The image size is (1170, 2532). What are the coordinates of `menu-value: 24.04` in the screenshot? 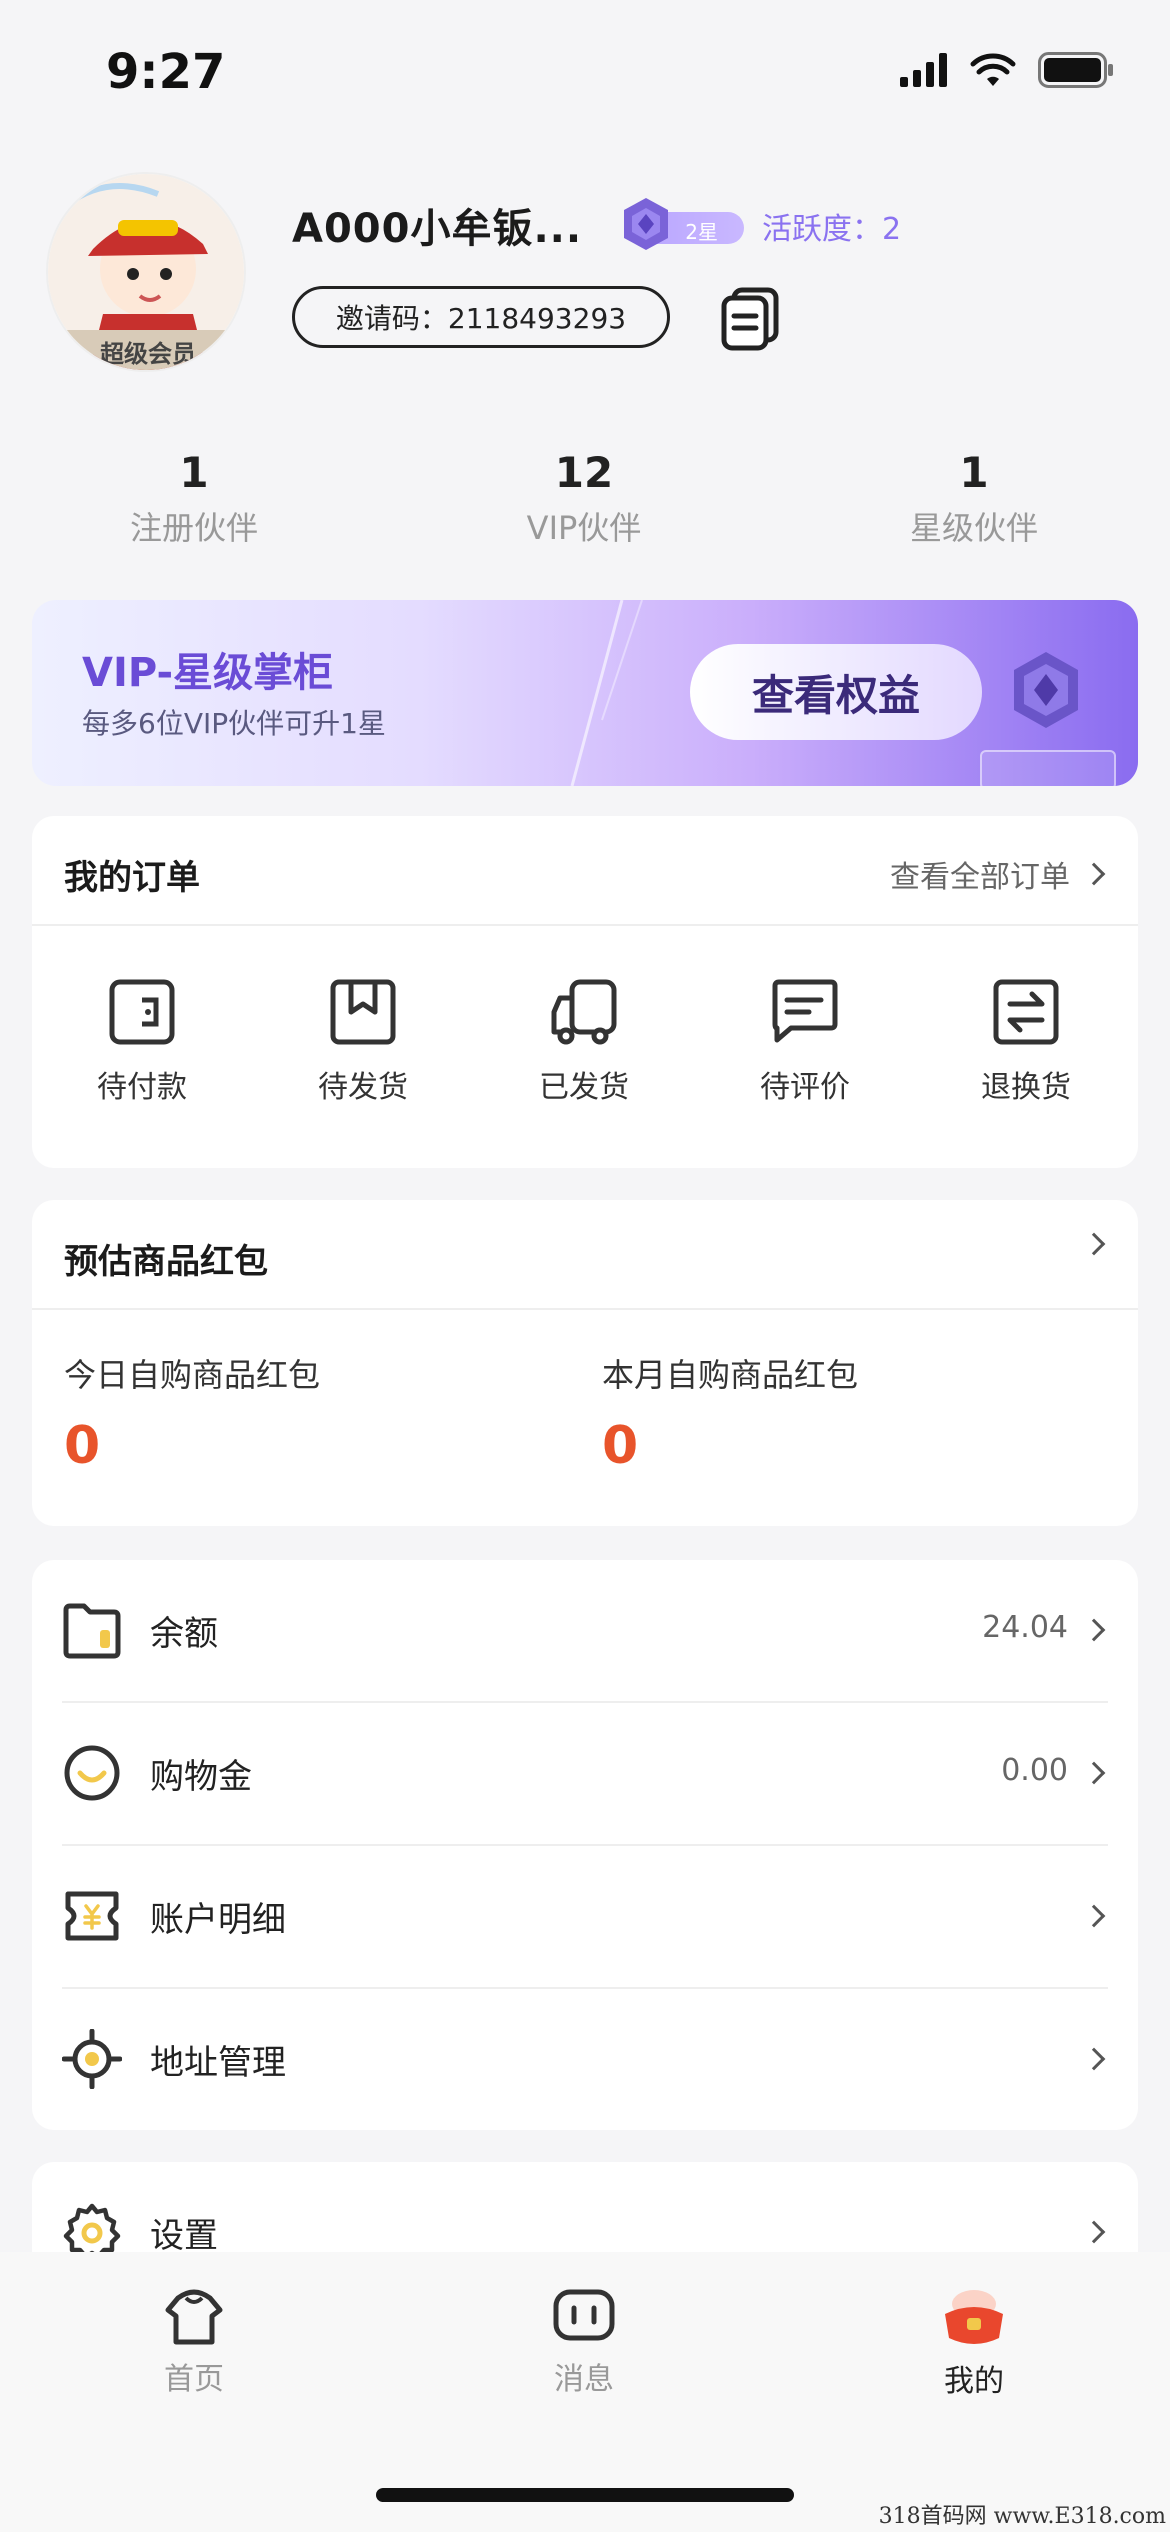 It's located at (1025, 1627).